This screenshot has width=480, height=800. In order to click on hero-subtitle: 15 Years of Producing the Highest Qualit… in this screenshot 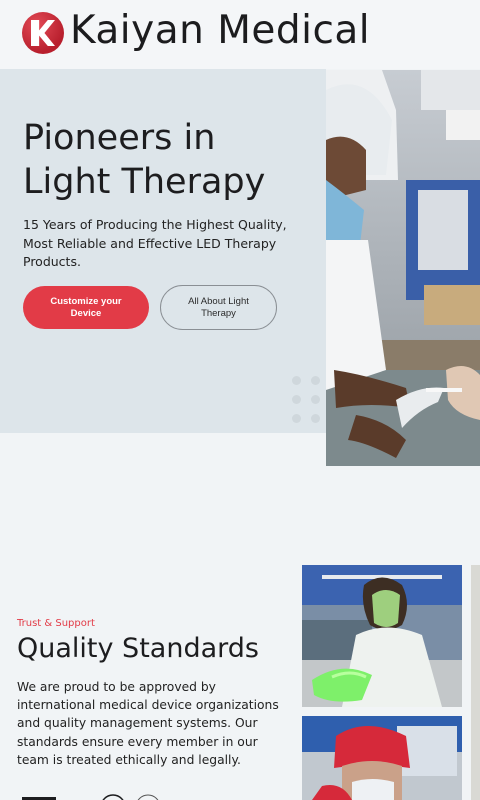, I will do `click(155, 243)`.